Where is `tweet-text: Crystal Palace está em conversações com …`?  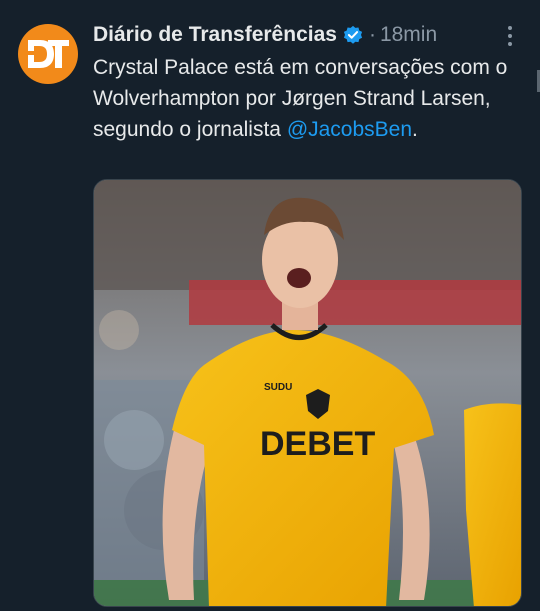 tweet-text: Crystal Palace está em conversações com … is located at coordinates (308, 98).